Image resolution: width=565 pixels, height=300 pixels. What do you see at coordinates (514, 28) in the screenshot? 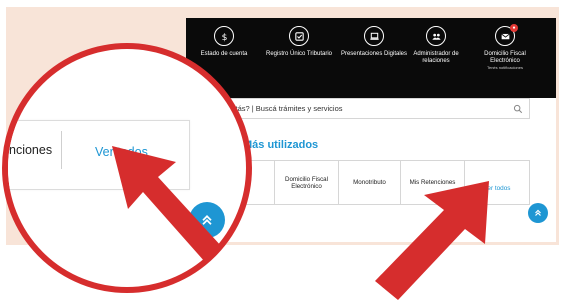
I see `notification-badge: ●` at bounding box center [514, 28].